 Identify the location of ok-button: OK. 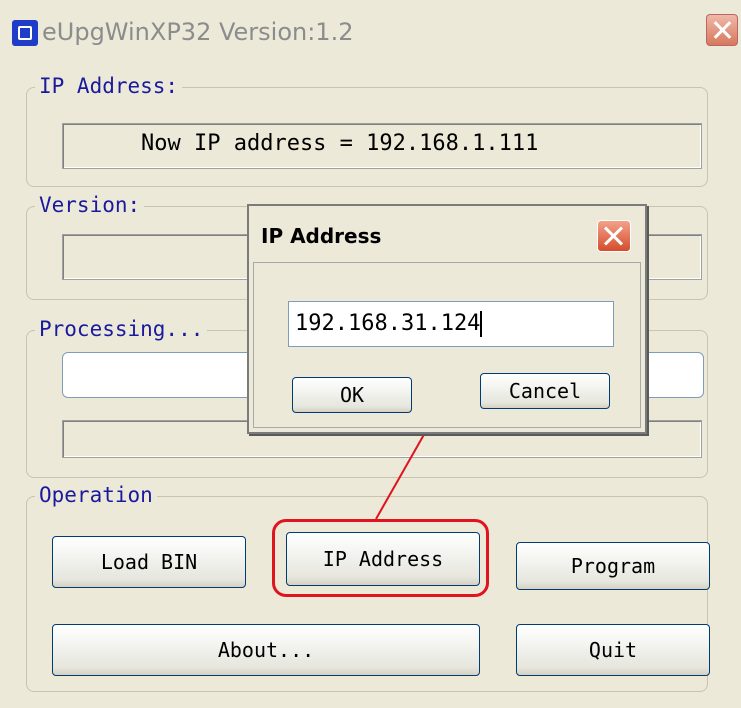
(352, 395).